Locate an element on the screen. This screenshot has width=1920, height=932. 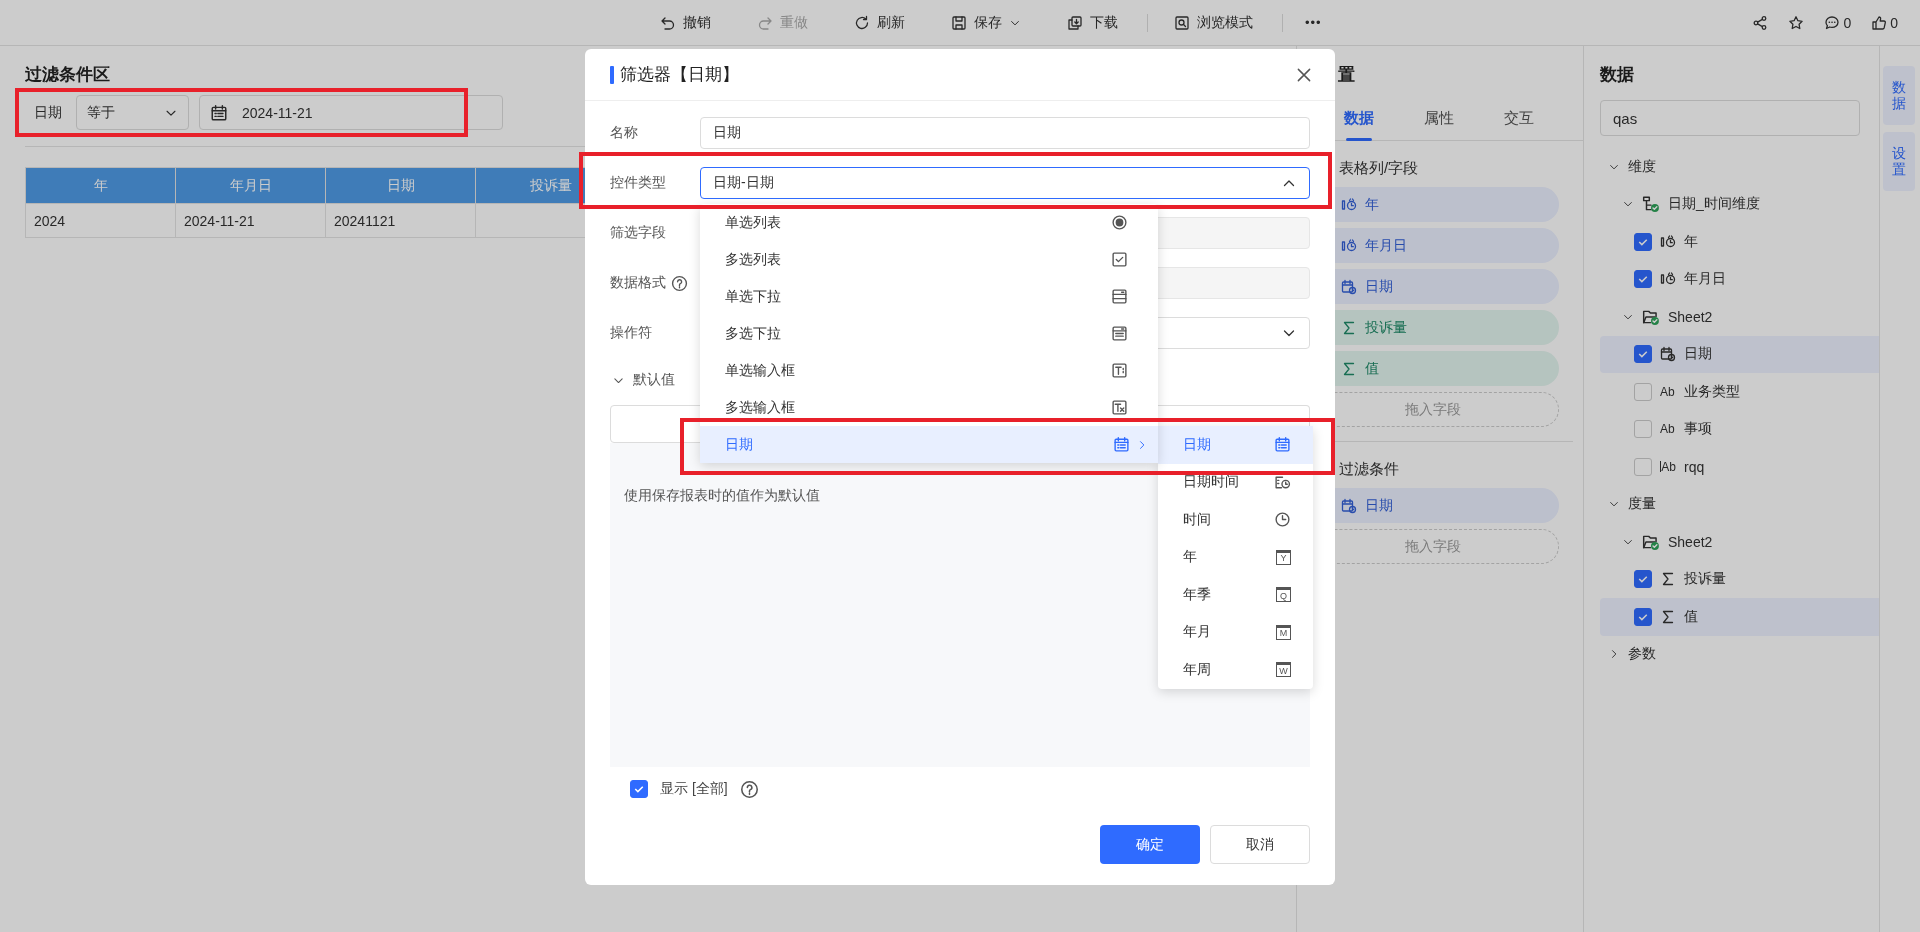
field-label: 名称 is located at coordinates (624, 133).